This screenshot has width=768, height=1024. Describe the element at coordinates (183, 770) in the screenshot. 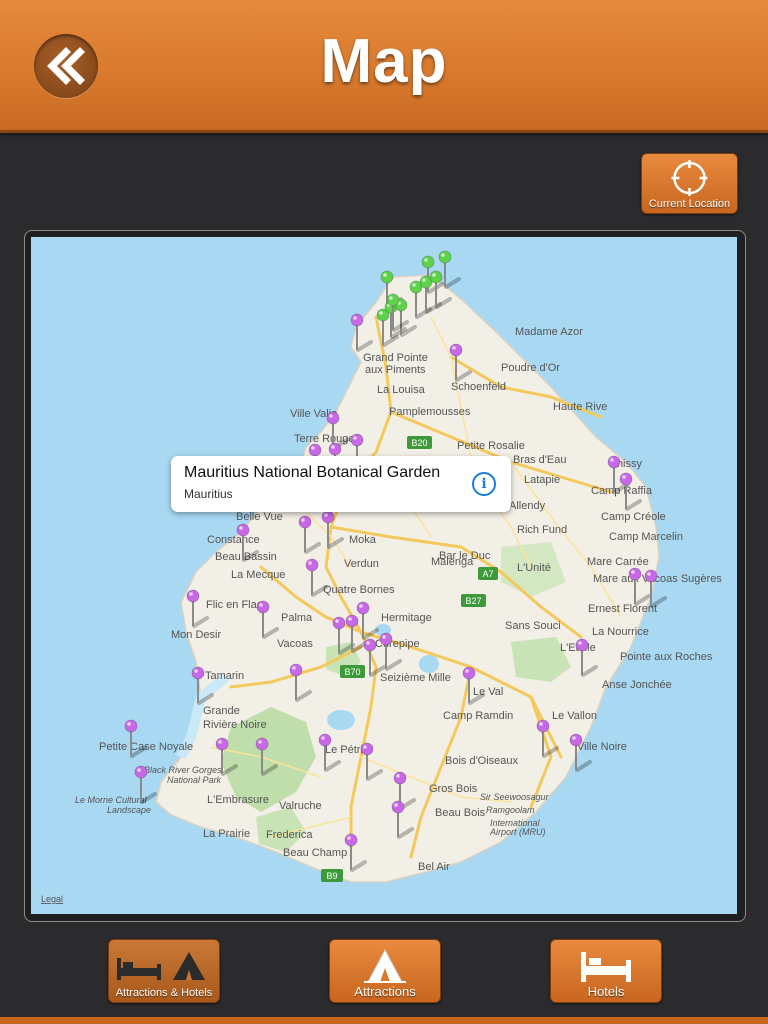

I see `place-label: Black River Gorges` at that location.